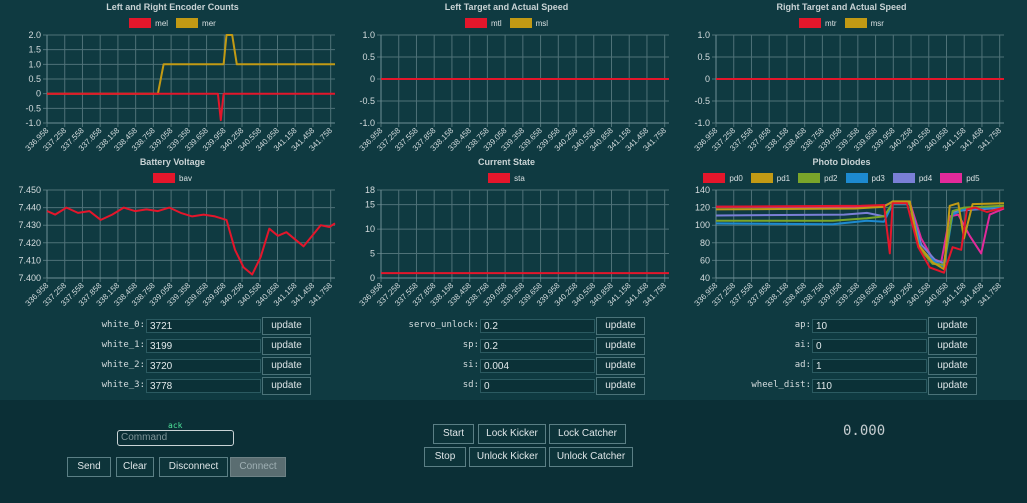 The width and height of the screenshot is (1027, 503). I want to click on param-input: 1, so click(869, 366).